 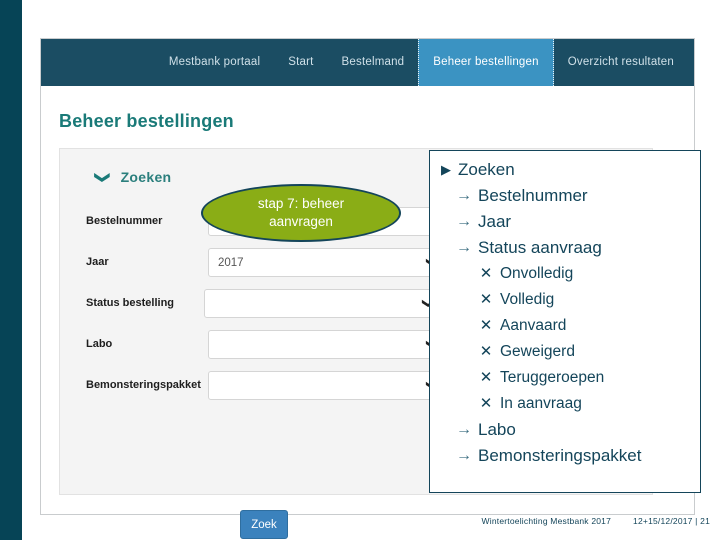 What do you see at coordinates (486, 62) in the screenshot?
I see `nav-item-beheer-bestellingen: Beheer bestellingen` at bounding box center [486, 62].